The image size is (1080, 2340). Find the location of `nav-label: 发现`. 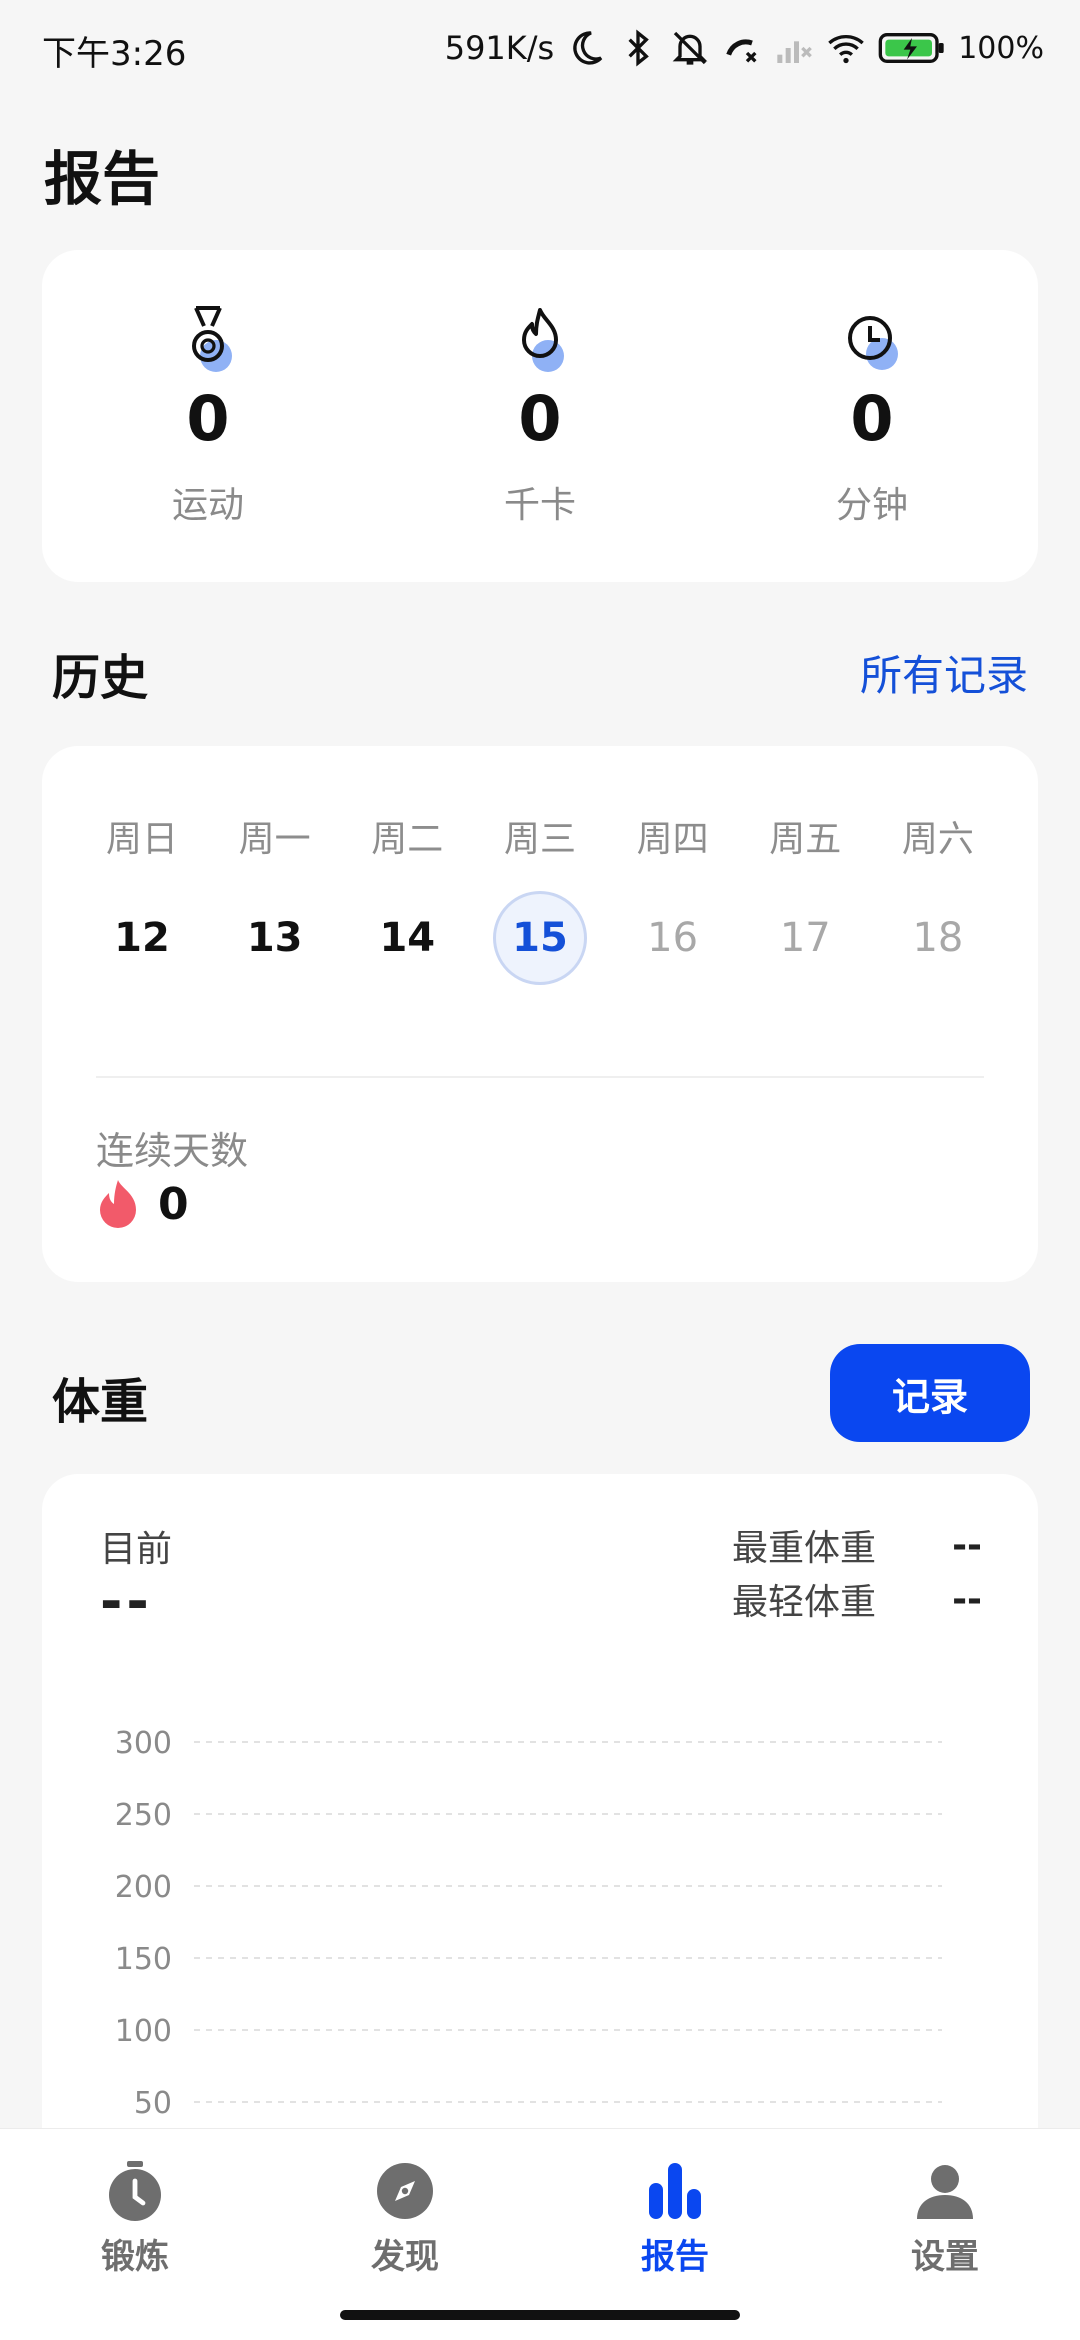

nav-label: 发现 is located at coordinates (405, 2257).